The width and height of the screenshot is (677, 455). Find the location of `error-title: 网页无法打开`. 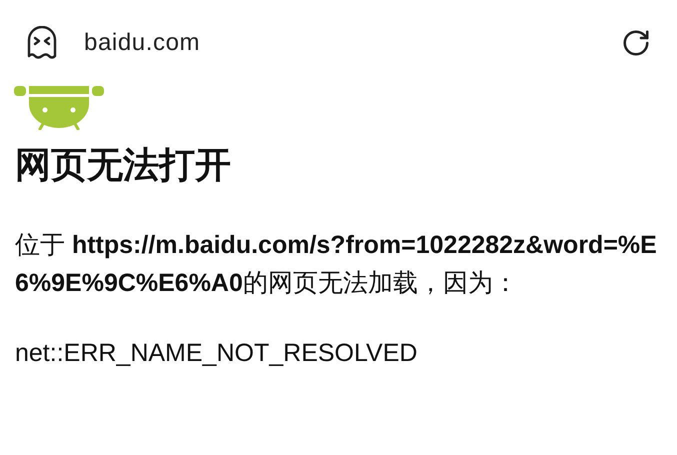

error-title: 网页无法打开 is located at coordinates (123, 165).